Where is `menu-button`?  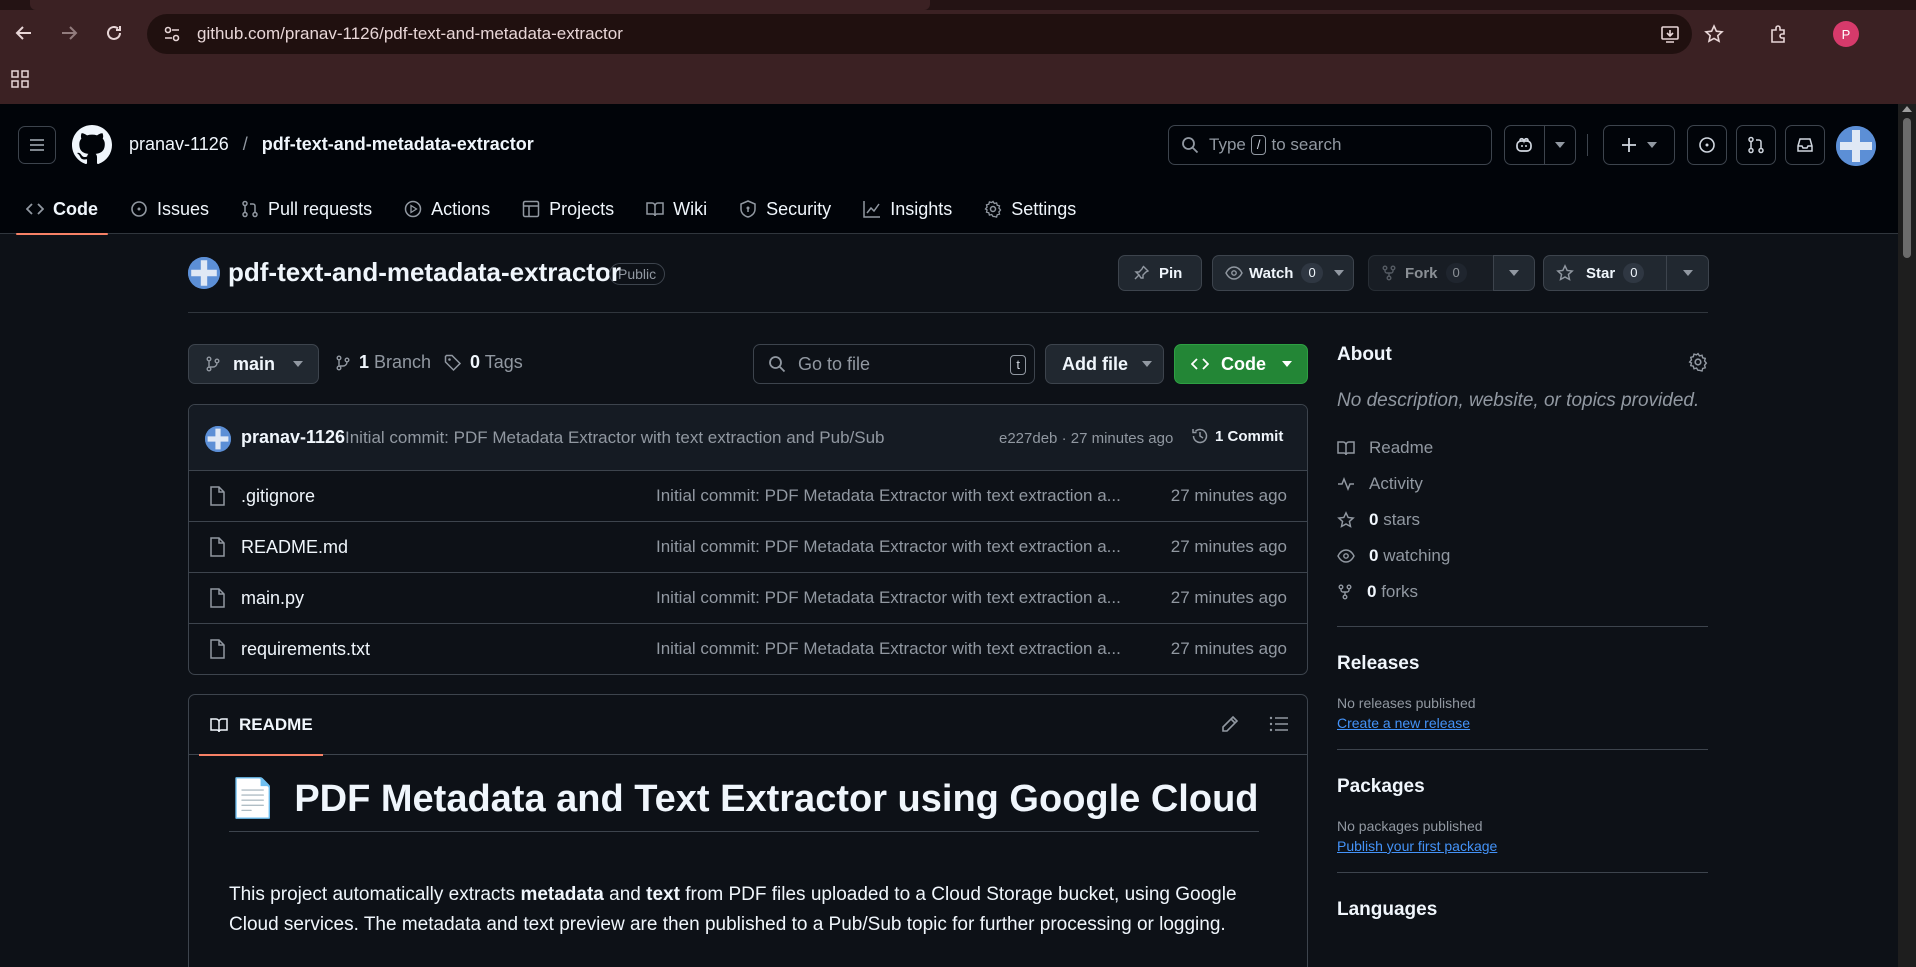
menu-button is located at coordinates (37, 145).